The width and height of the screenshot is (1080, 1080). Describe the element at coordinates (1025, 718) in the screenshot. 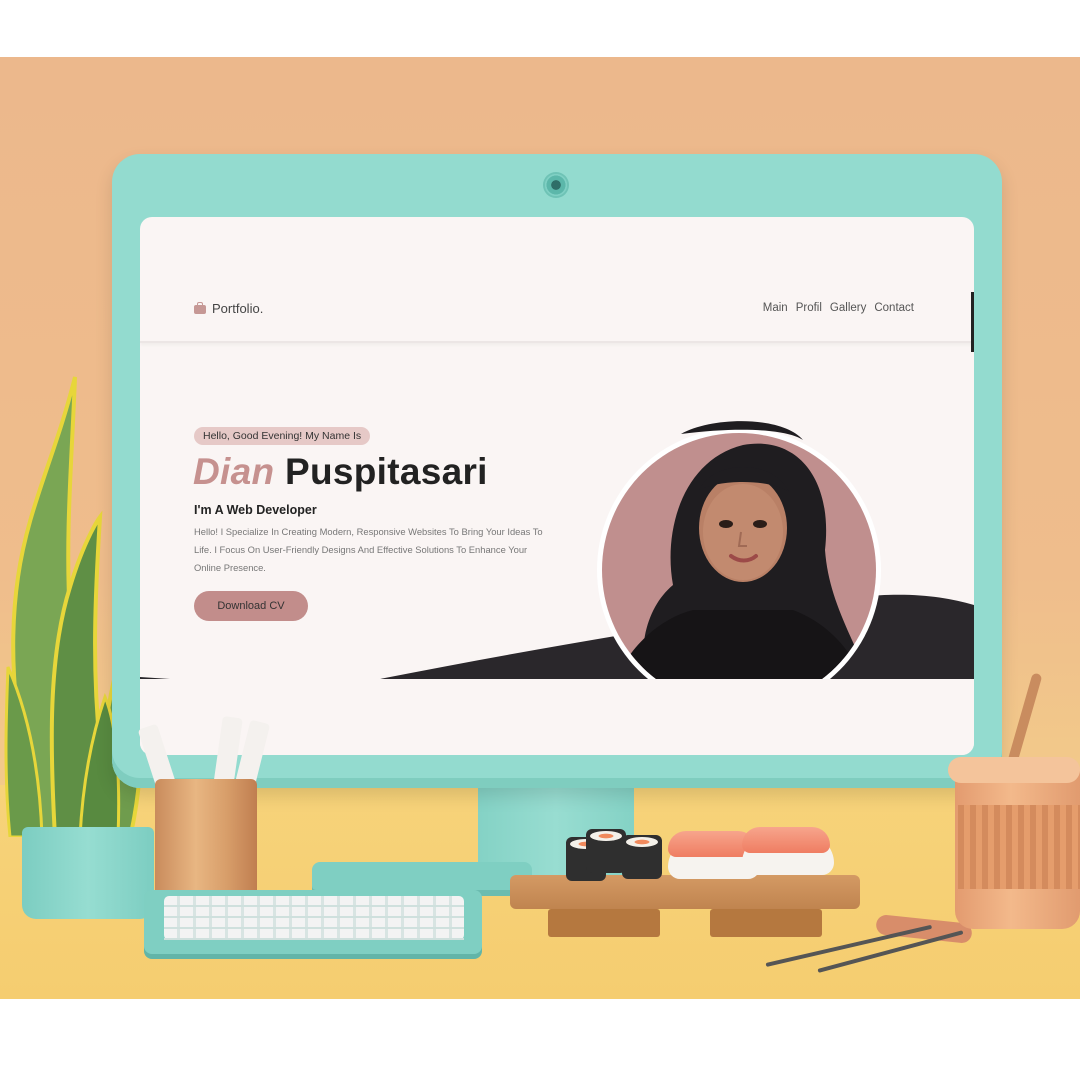

I see `straw` at that location.